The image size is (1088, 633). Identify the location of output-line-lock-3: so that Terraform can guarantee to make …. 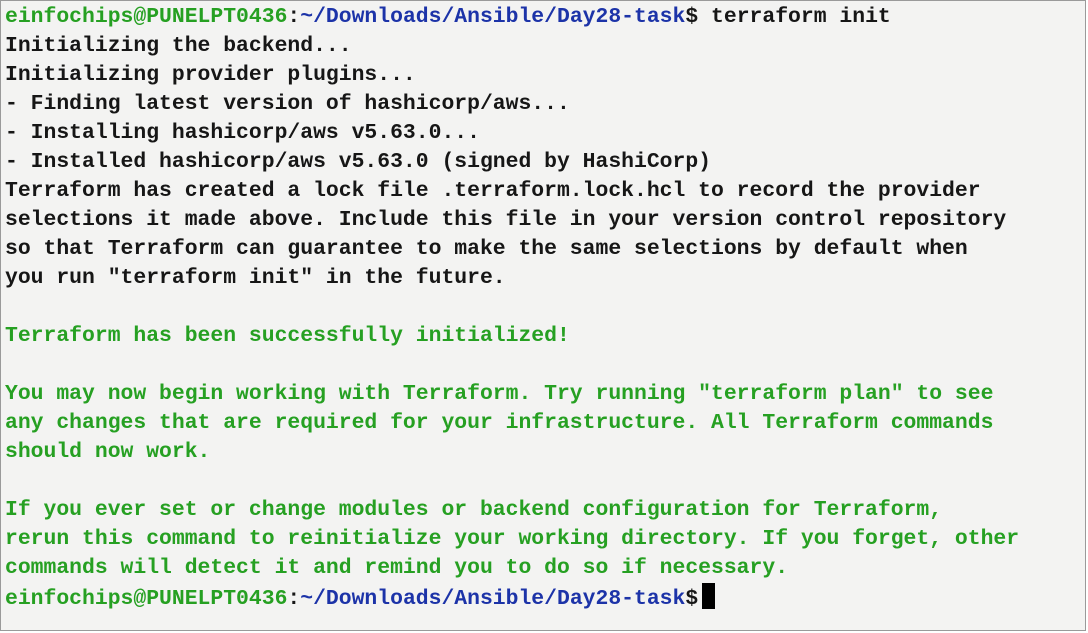
(486, 249).